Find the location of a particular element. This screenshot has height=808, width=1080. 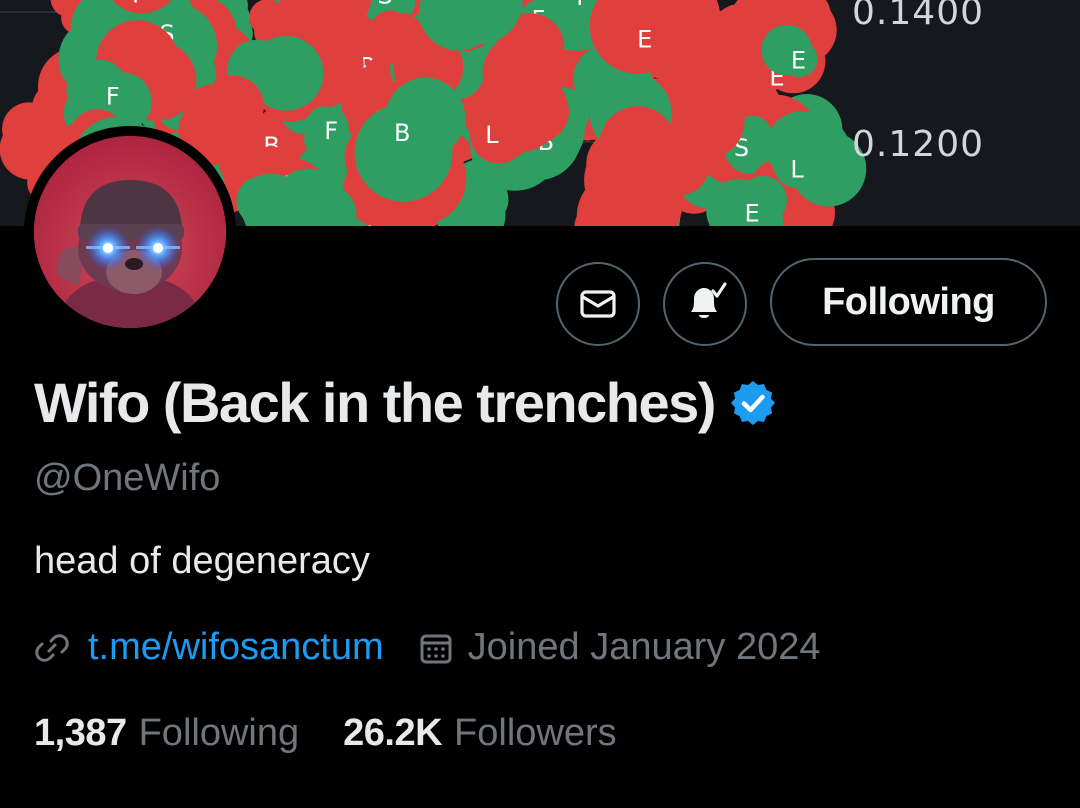

svg-text: B is located at coordinates (402, 133).